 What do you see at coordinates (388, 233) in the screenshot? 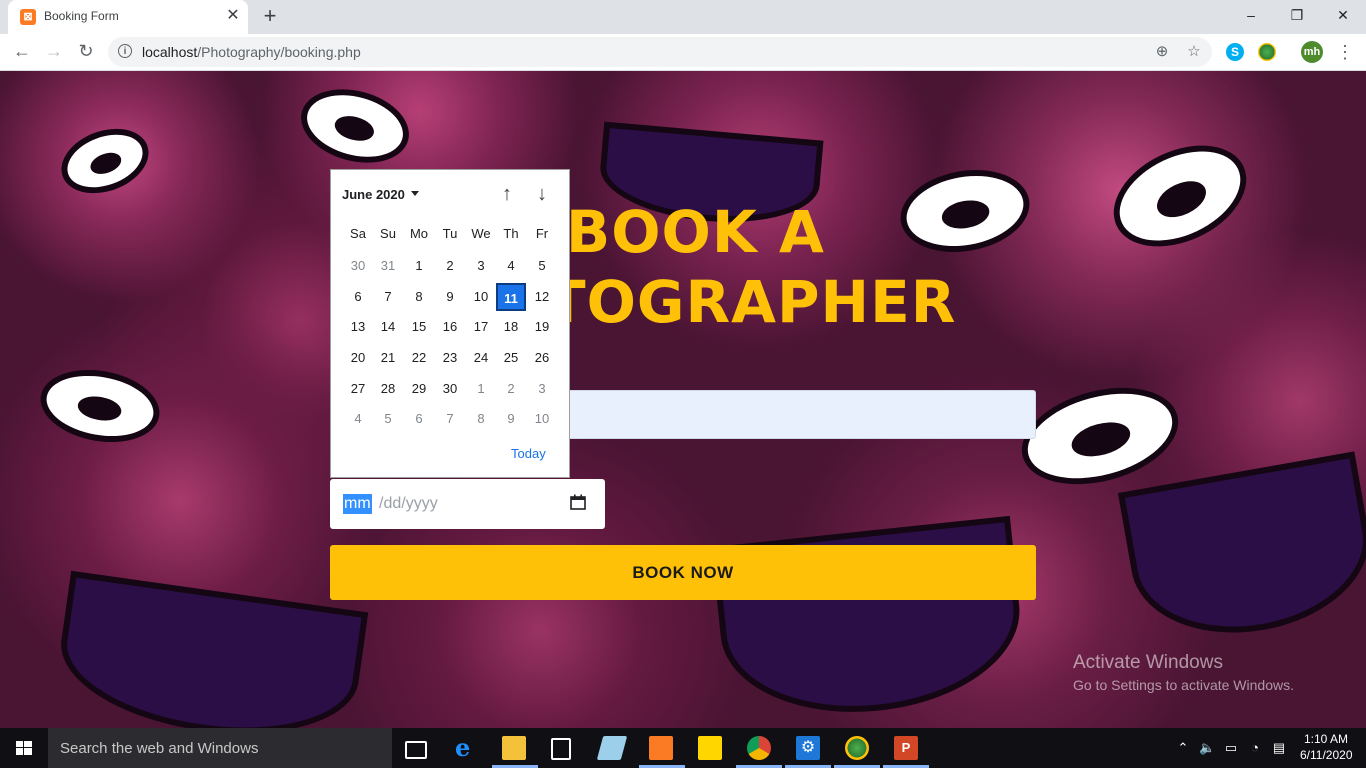
I see `weekday-header: Su` at bounding box center [388, 233].